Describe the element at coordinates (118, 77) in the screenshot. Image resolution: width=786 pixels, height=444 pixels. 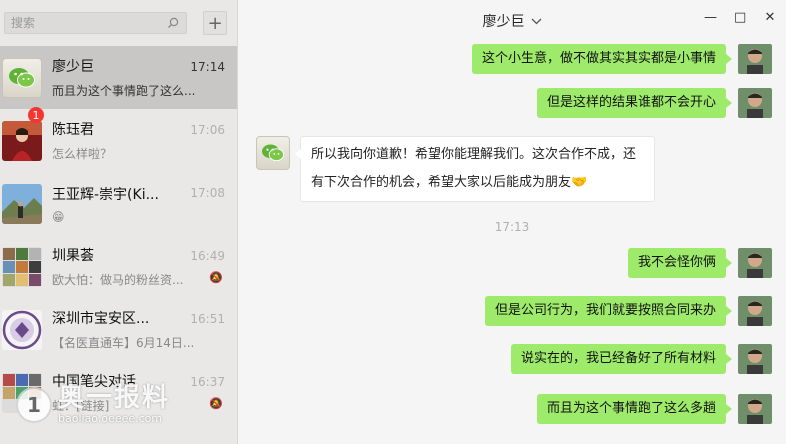
I see `conversation-item-liaoshaoju: 廖少巨 而且为这个事情跑了这么... 17:14` at that location.